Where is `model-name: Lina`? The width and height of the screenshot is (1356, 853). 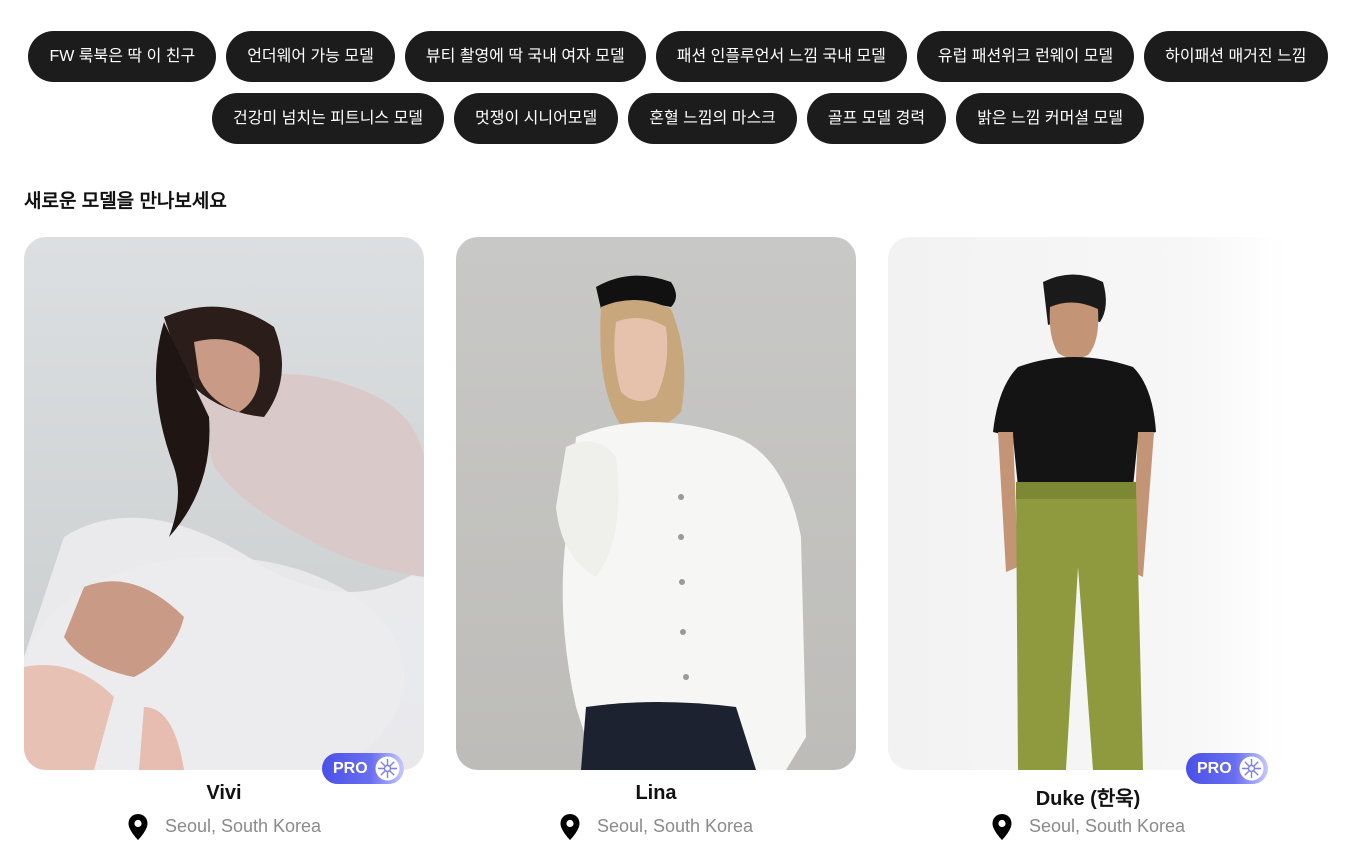 model-name: Lina is located at coordinates (656, 793).